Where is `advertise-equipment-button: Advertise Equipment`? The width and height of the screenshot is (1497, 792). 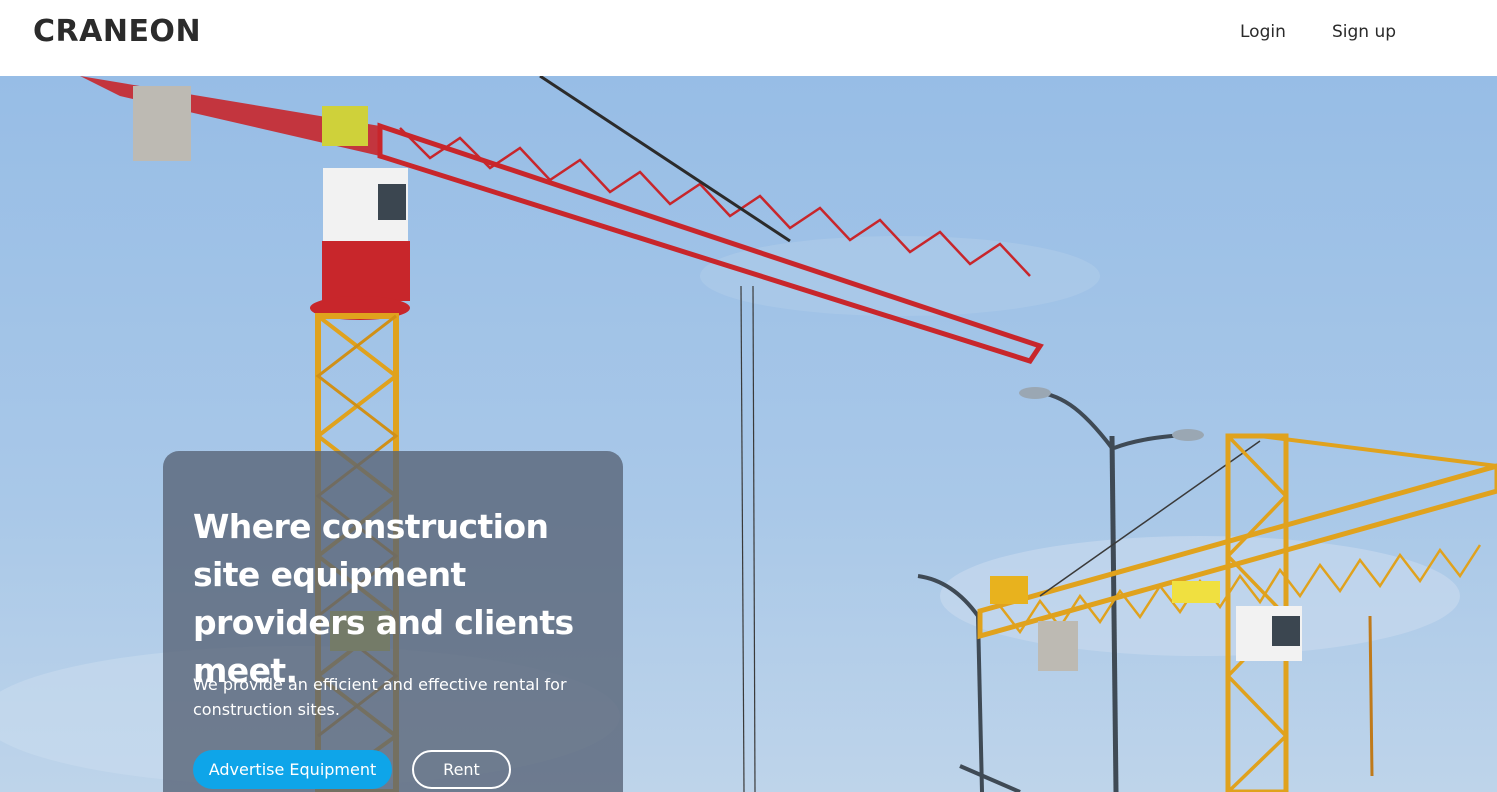
advertise-equipment-button: Advertise Equipment is located at coordinates (292, 769).